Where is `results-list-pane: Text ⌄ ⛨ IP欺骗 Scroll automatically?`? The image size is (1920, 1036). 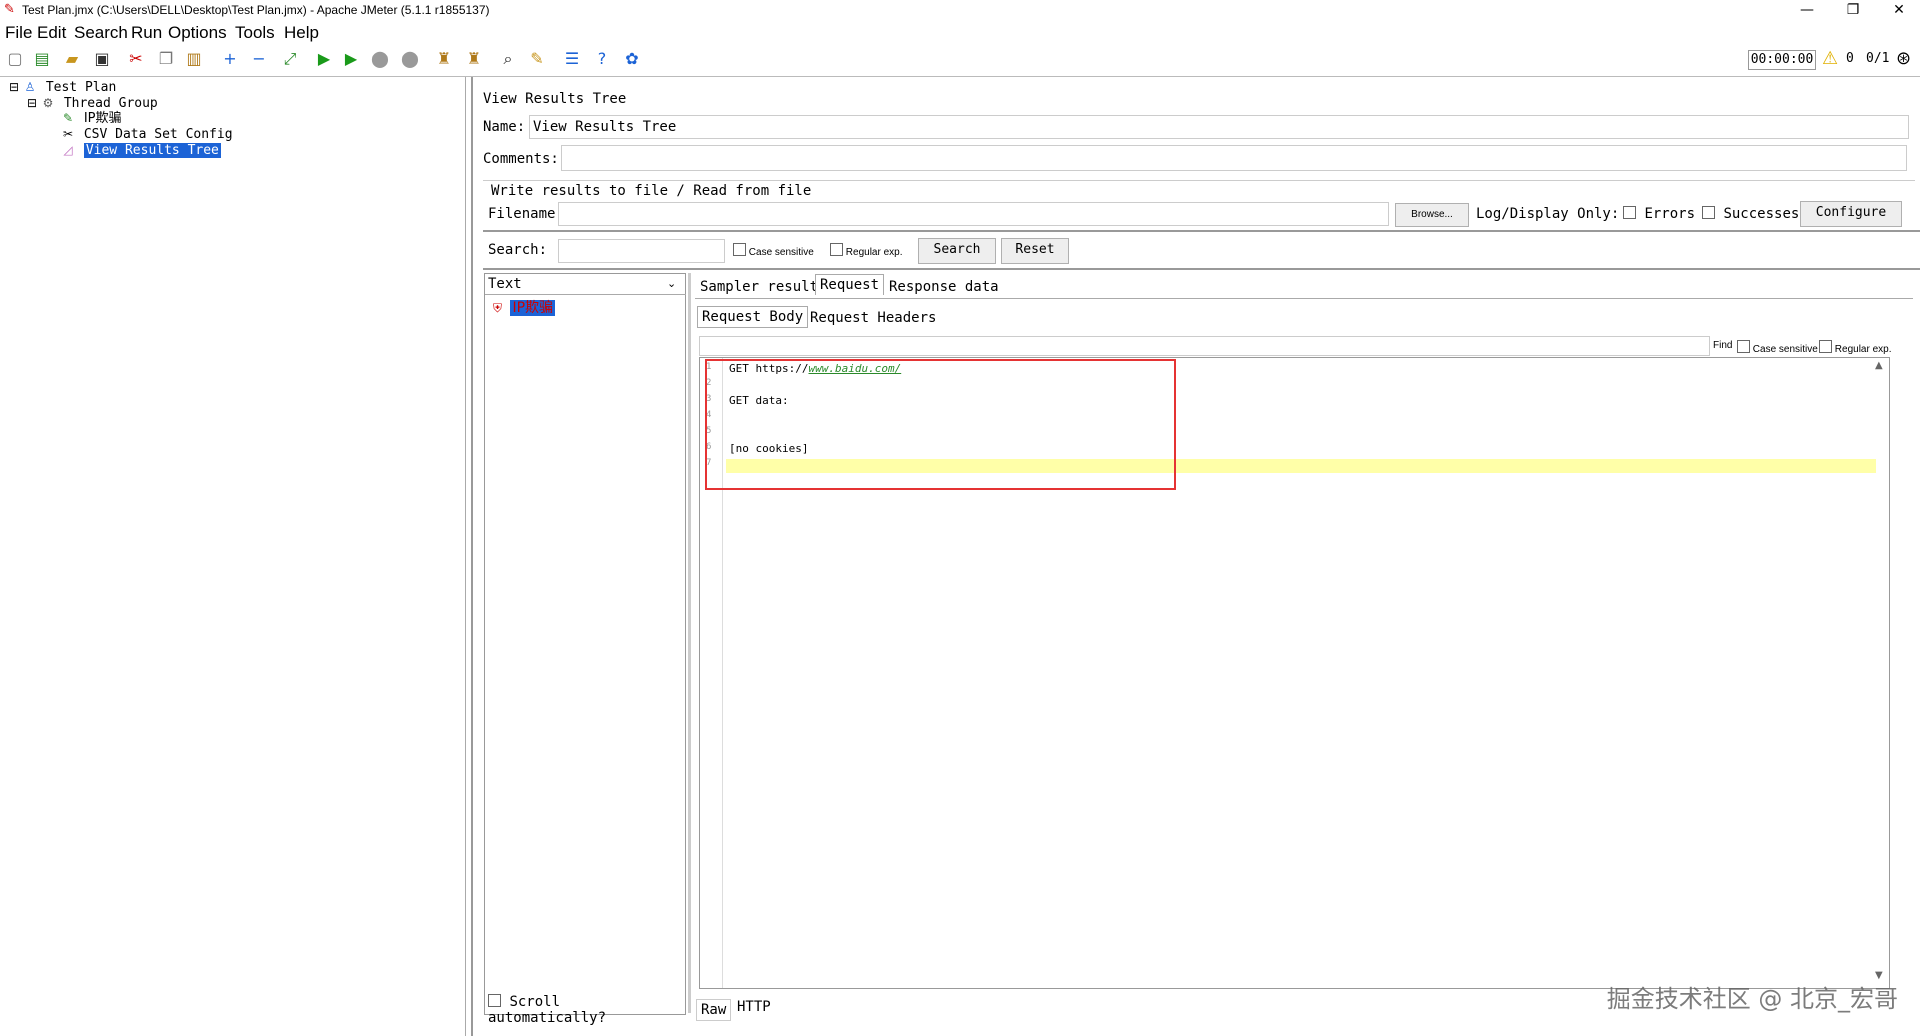 results-list-pane: Text ⌄ ⛨ IP欺骗 Scroll automatically? is located at coordinates (585, 649).